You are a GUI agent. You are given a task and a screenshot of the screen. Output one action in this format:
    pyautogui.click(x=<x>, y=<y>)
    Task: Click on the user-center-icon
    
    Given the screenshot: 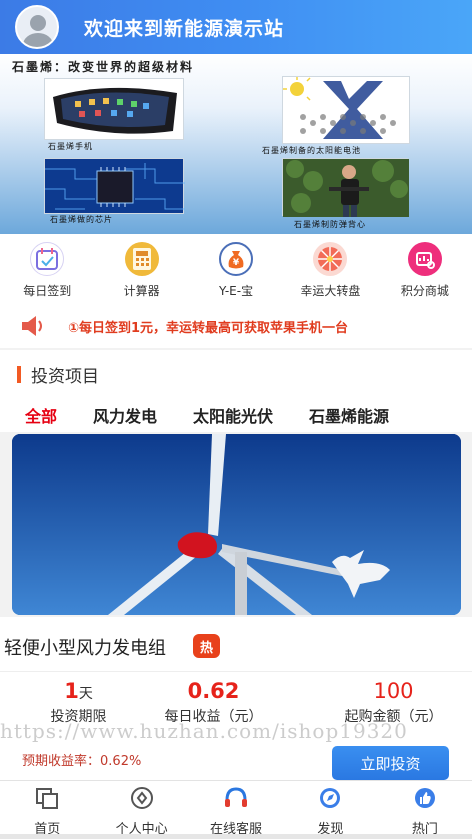 What is the action you would take?
    pyautogui.click(x=142, y=800)
    